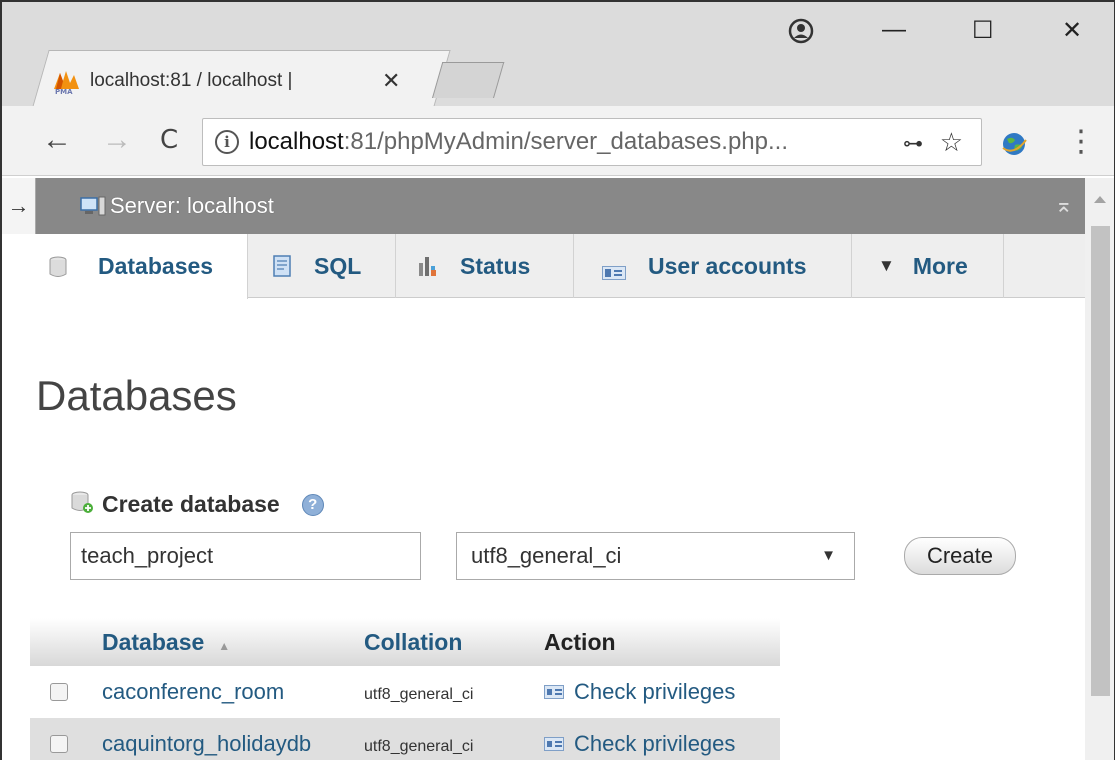 The width and height of the screenshot is (1115, 760). Describe the element at coordinates (63, 642) in the screenshot. I see `select-column-header` at that location.